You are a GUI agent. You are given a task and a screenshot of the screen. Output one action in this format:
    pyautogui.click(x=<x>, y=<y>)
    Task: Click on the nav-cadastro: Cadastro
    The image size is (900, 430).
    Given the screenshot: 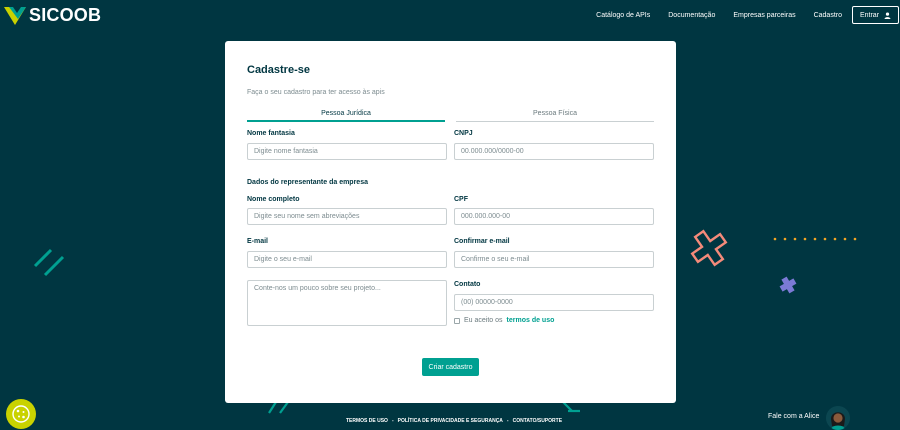 What is the action you would take?
    pyautogui.click(x=828, y=15)
    